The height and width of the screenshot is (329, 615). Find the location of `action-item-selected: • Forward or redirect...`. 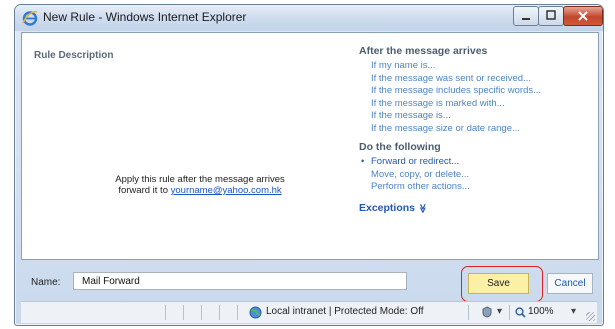

action-item-selected: • Forward or redirect... is located at coordinates (477, 162).